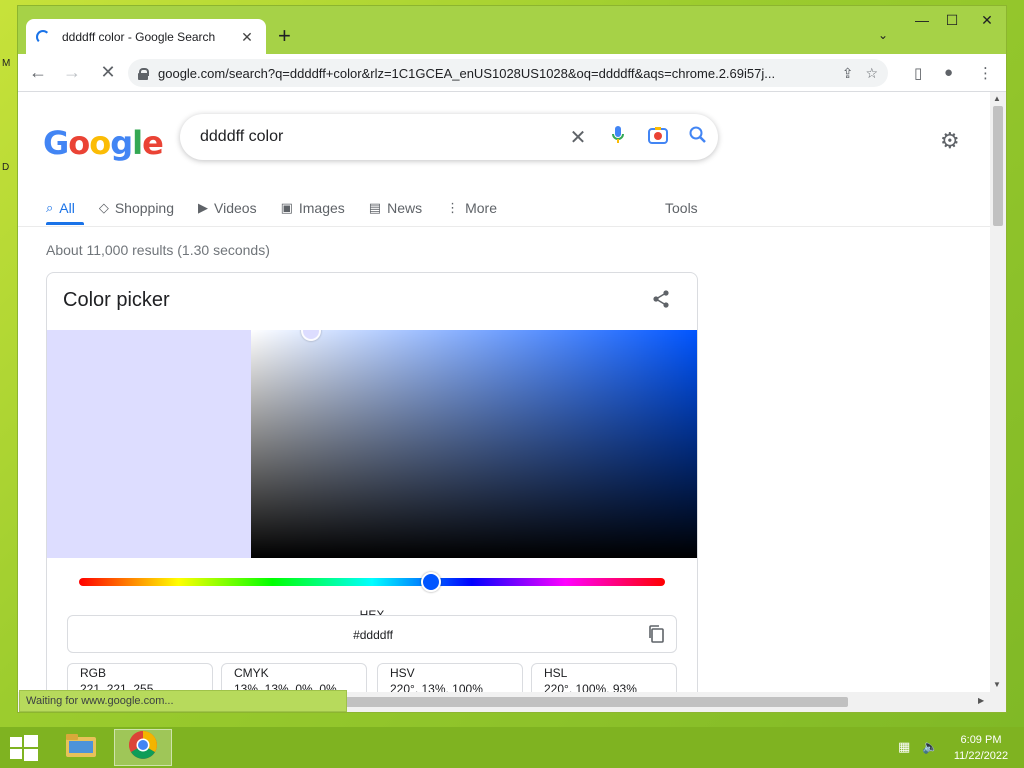 This screenshot has width=1024, height=768. Describe the element at coordinates (681, 208) in the screenshot. I see `tools-button: Tools` at that location.